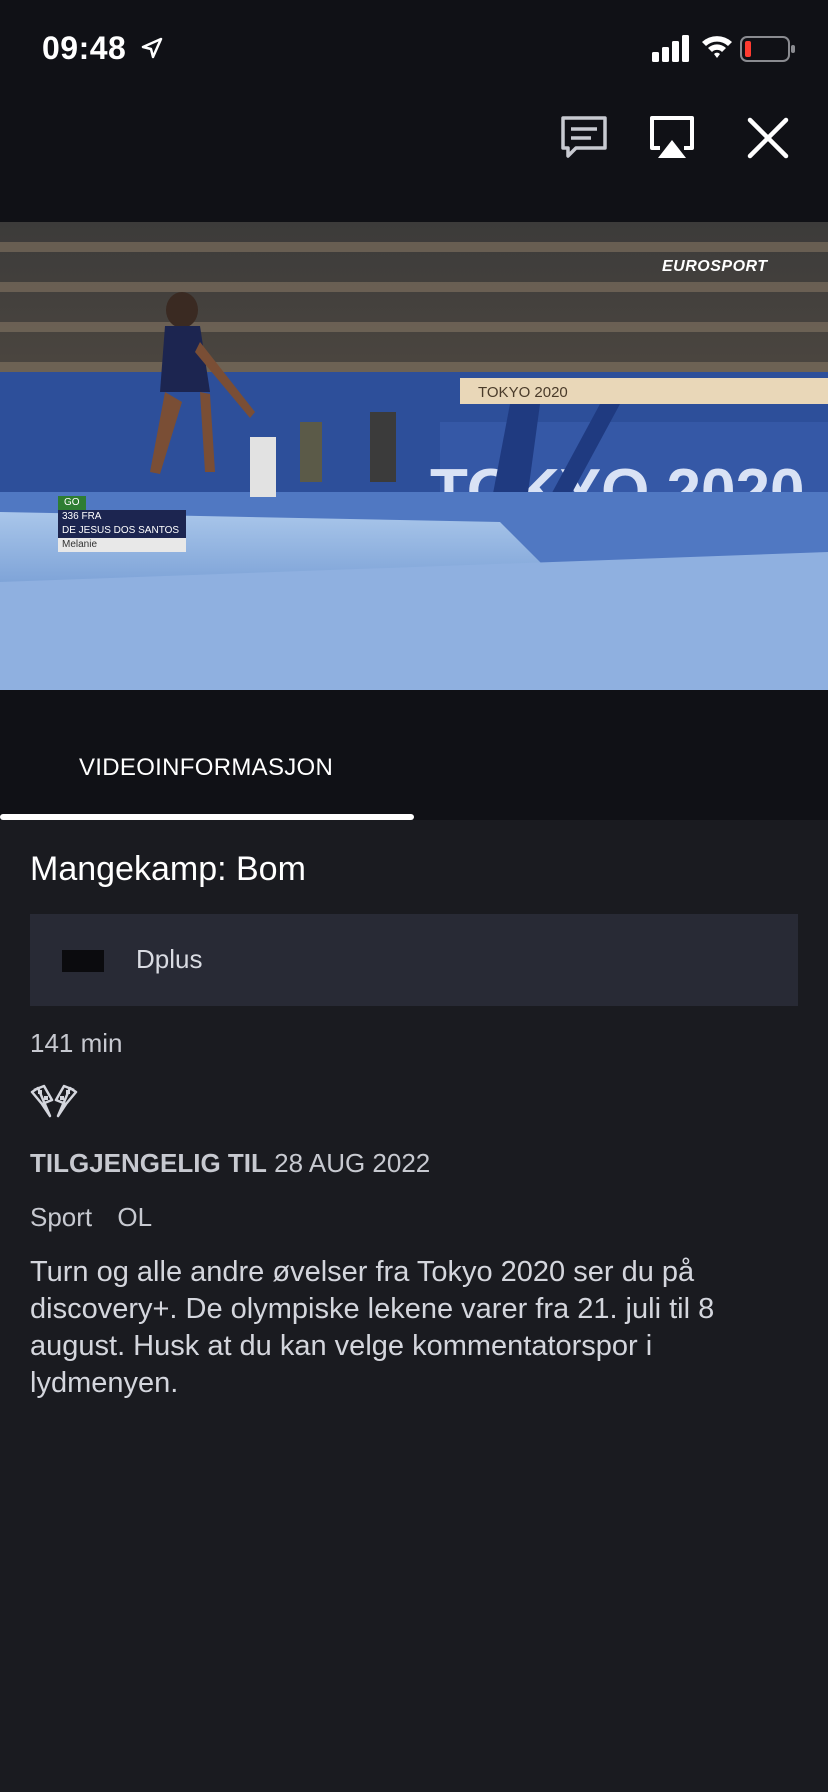 This screenshot has width=828, height=1792. Describe the element at coordinates (76, 1043) in the screenshot. I see `duration: 141 min` at that location.